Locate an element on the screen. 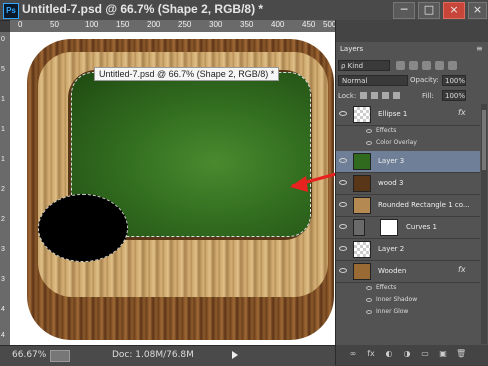 Image resolution: width=488 pixels, height=366 pixels. layer-name: Curves 1 is located at coordinates (421, 227).